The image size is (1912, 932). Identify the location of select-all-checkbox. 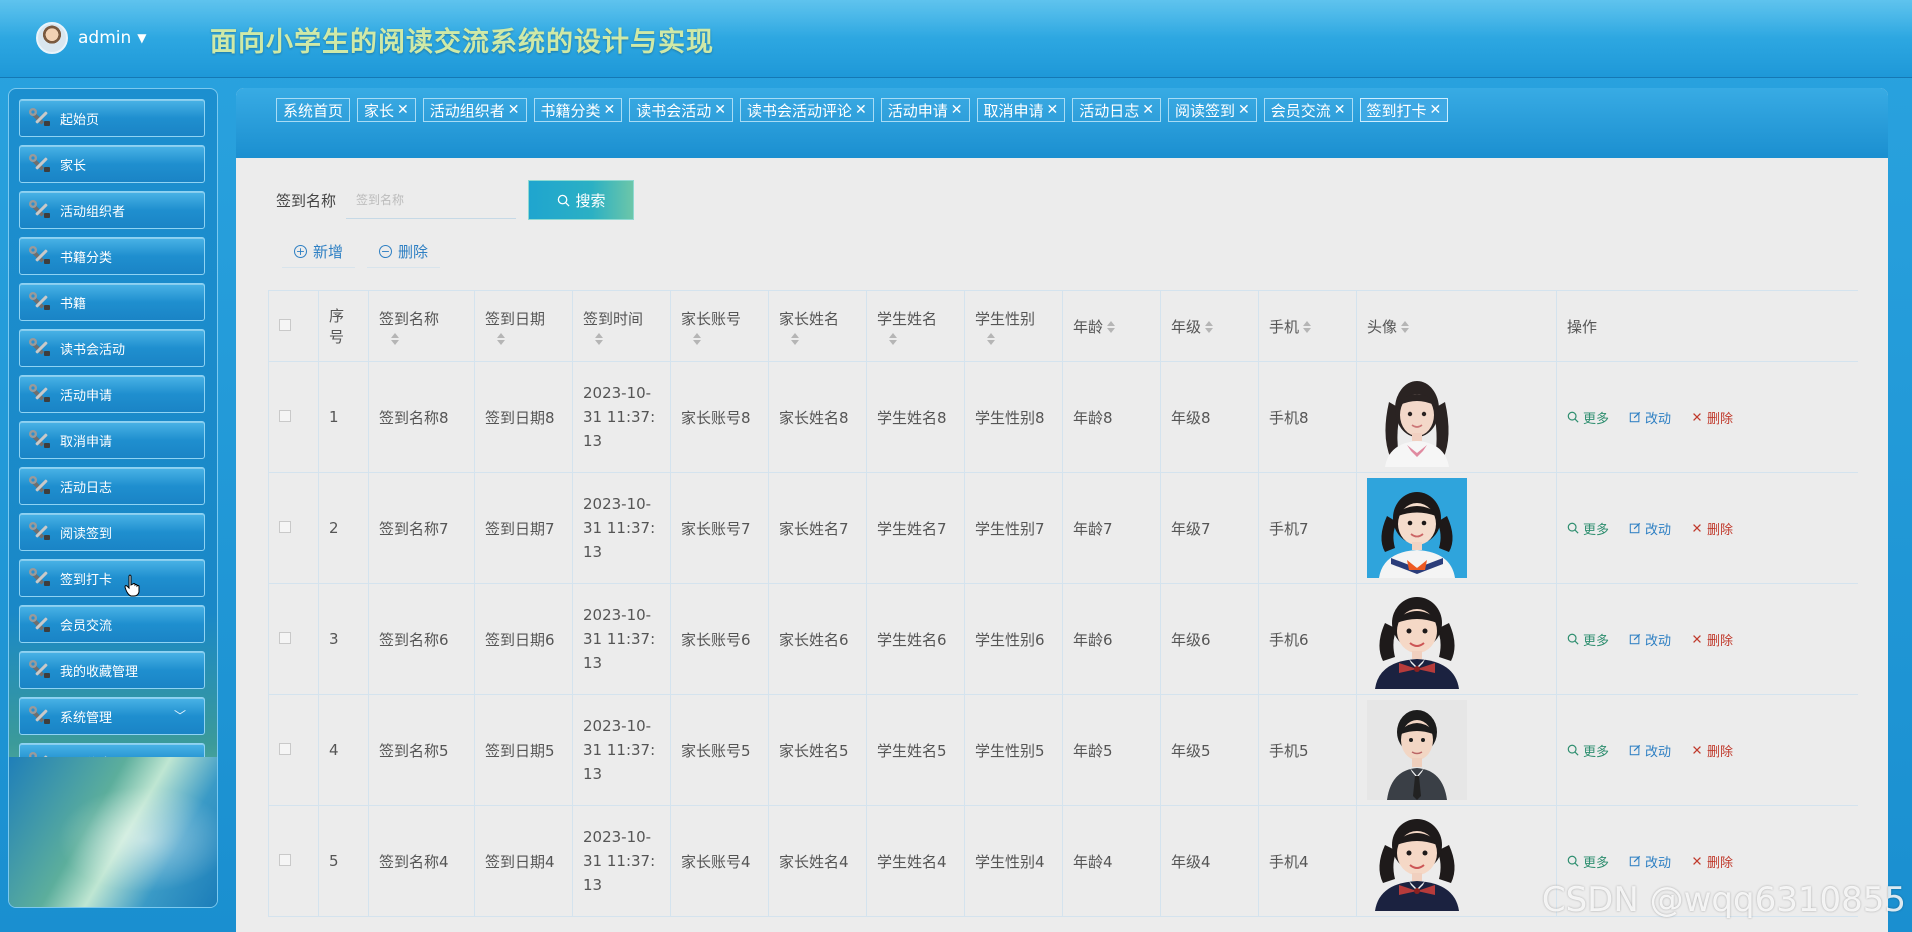
(285, 325).